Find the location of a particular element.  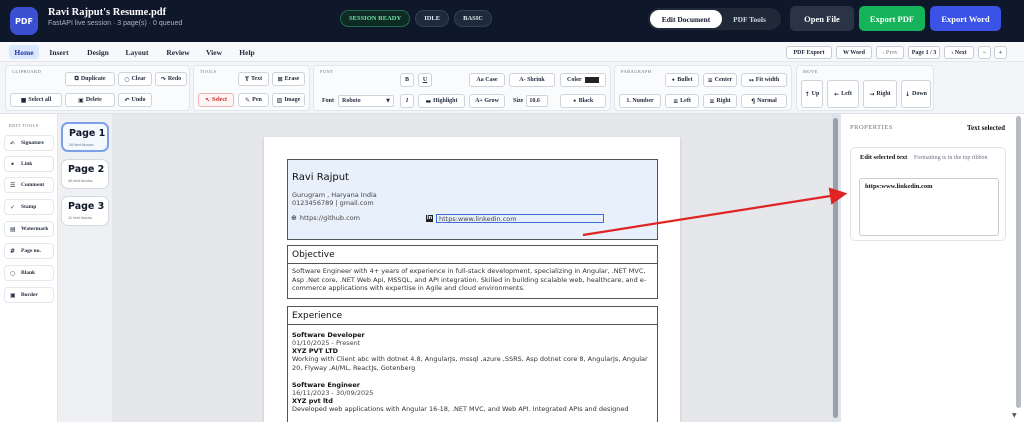

watermark-tool: ▤ Watermark is located at coordinates (29, 229).